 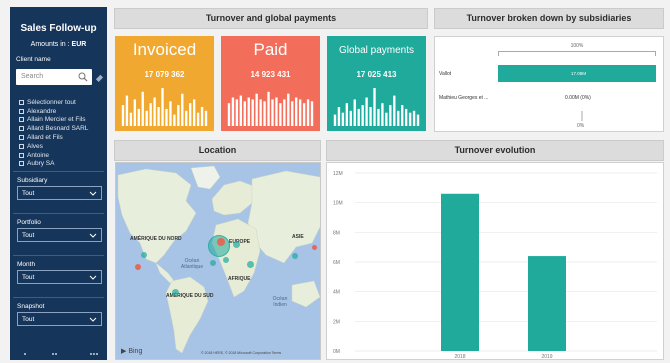 I want to click on header-location: Location, so click(x=217, y=150).